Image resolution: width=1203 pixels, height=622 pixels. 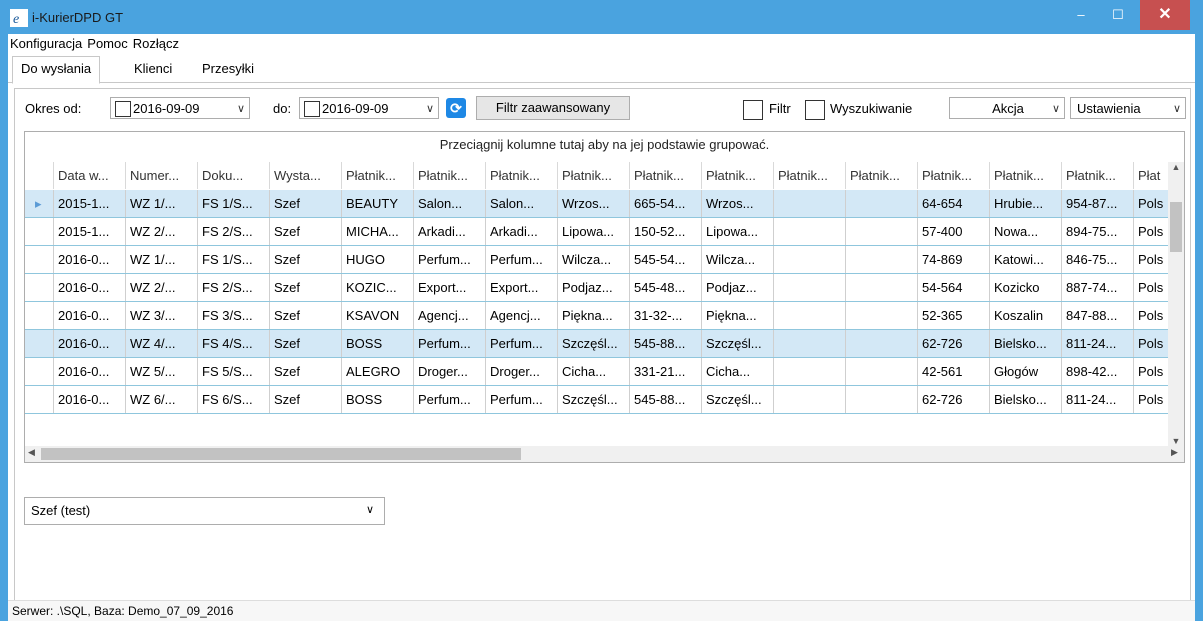 I want to click on maximize-button: ☐, so click(x=1118, y=15).